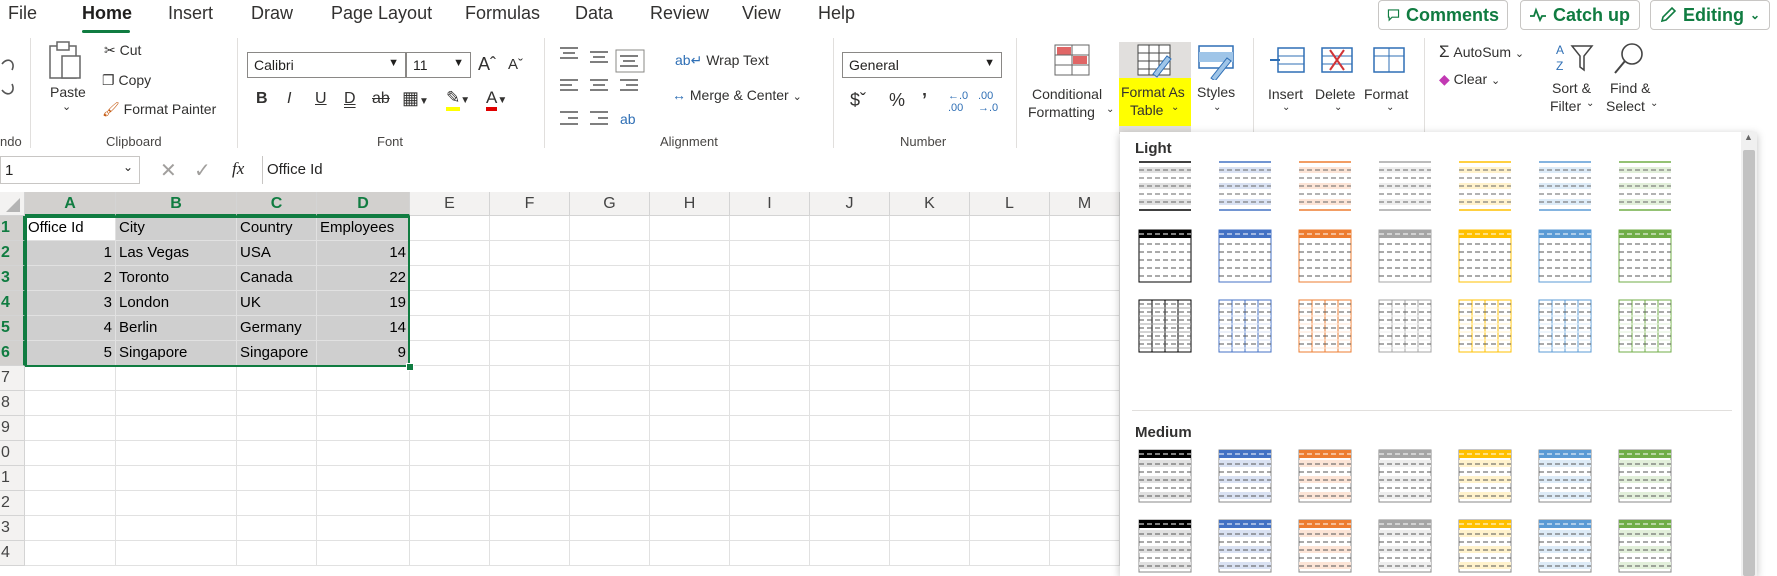  What do you see at coordinates (70, 353) in the screenshot?
I see `data-cell: 5` at bounding box center [70, 353].